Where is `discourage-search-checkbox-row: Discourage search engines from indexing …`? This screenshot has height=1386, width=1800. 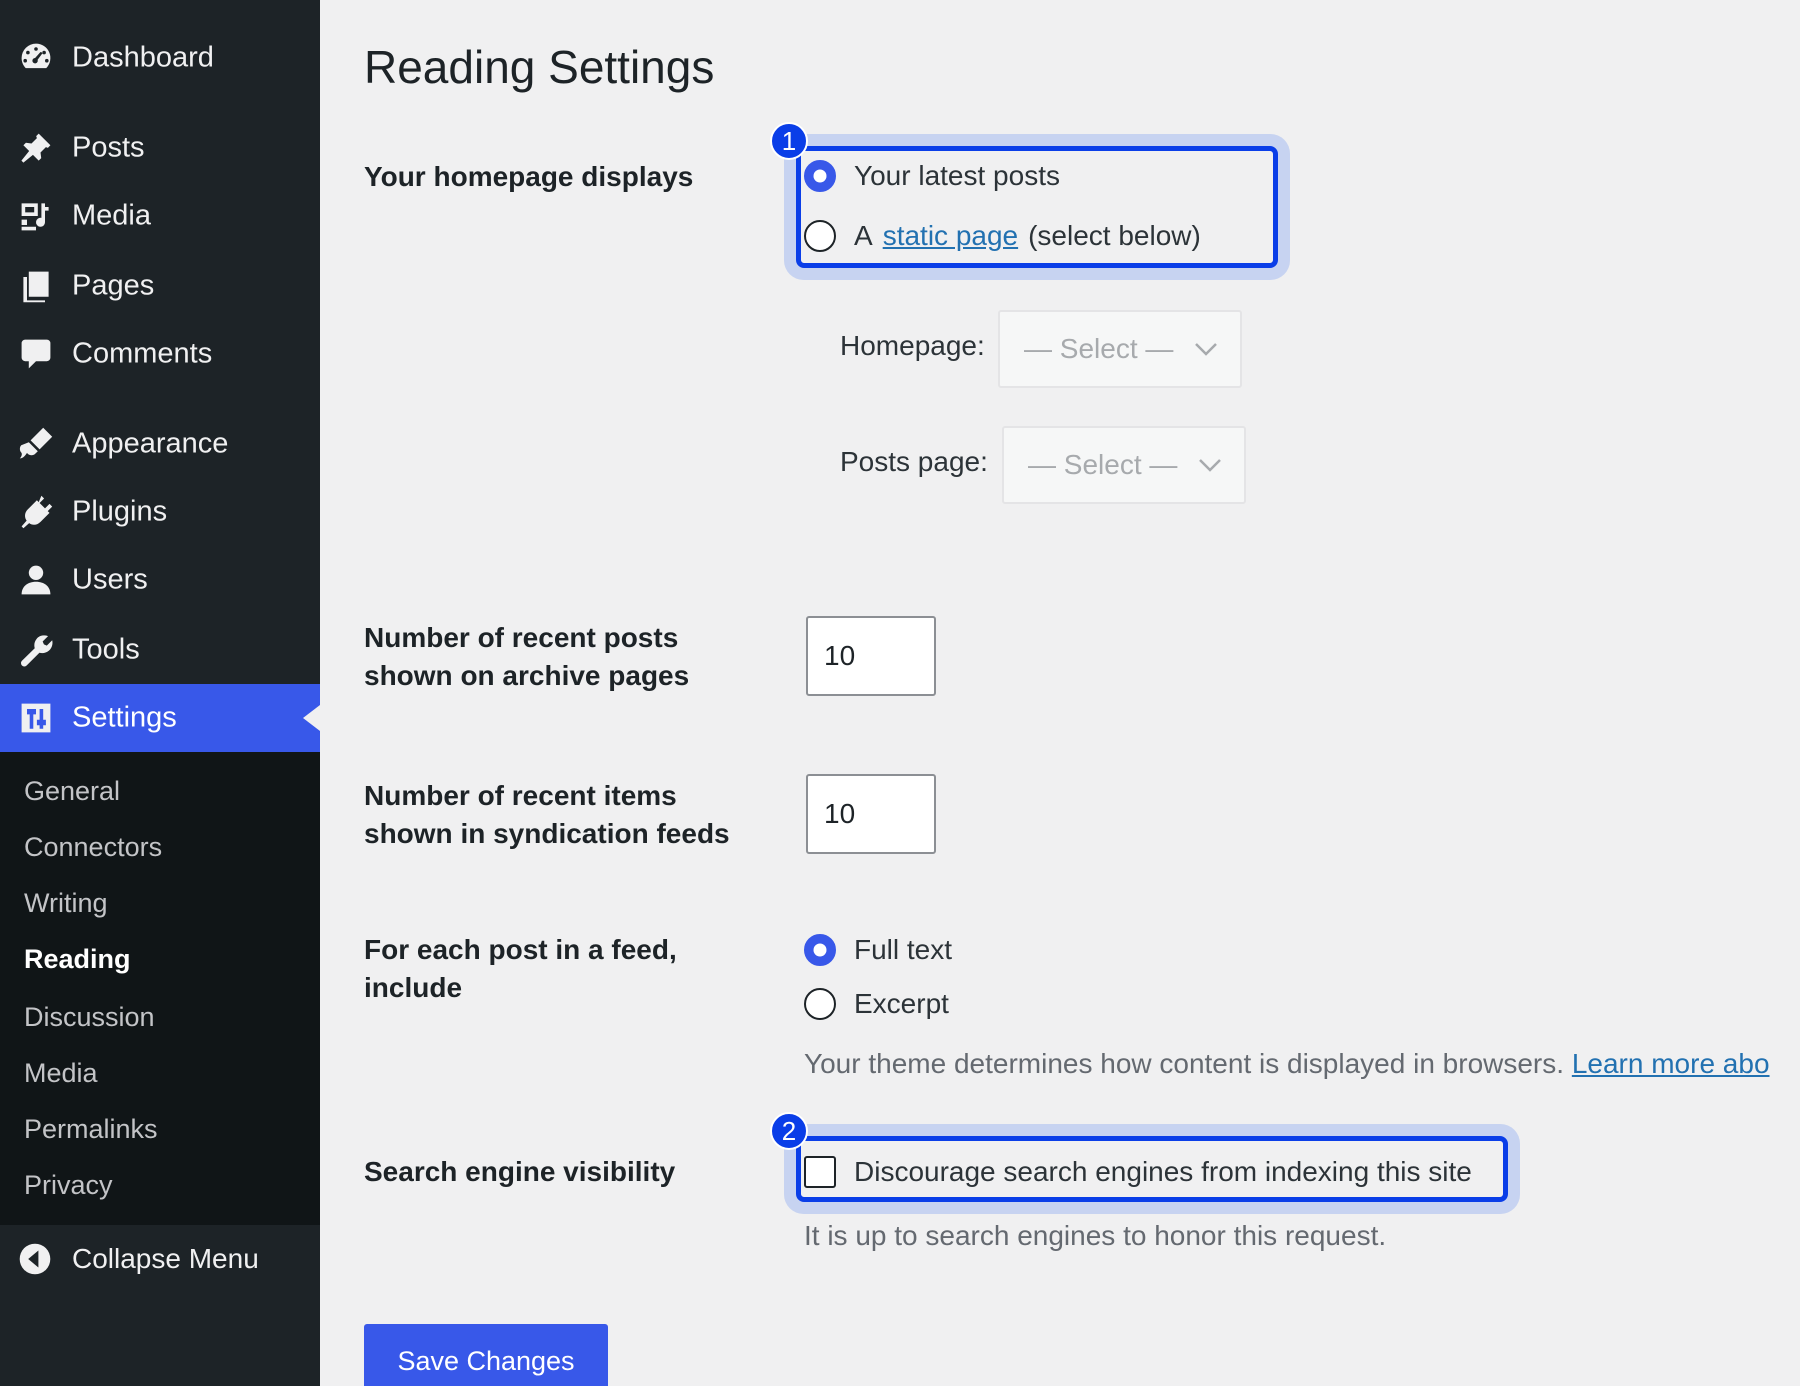 discourage-search-checkbox-row: Discourage search engines from indexing … is located at coordinates (1138, 1172).